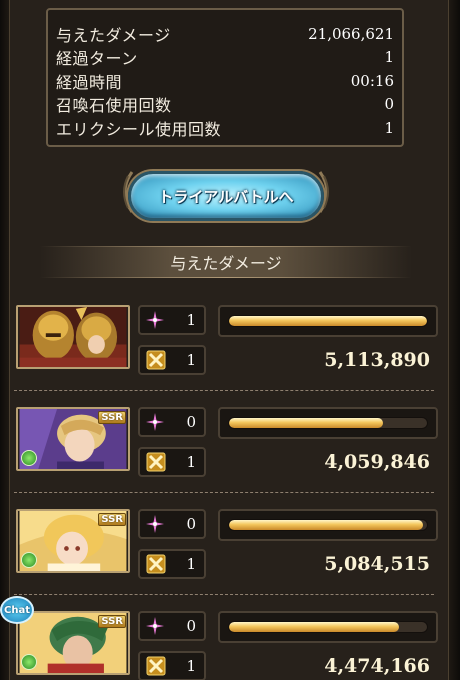  I want to click on summary-row-summons: 召喚石使用回数 0, so click(225, 105).